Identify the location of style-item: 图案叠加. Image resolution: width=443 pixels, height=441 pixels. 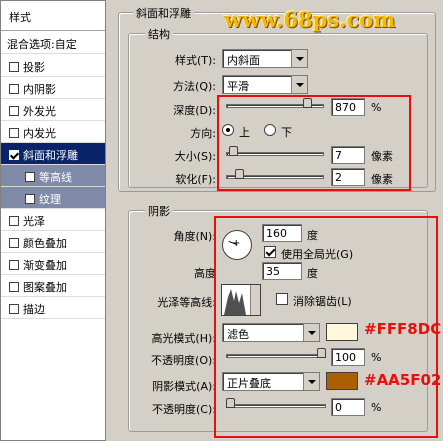
(53, 286).